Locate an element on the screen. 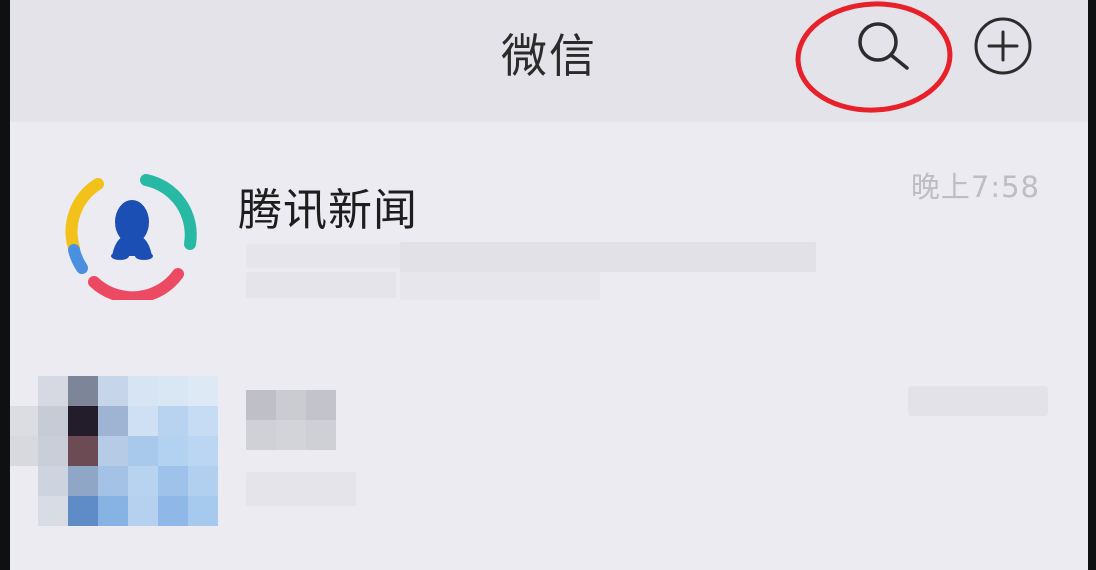  chat-name: 腾讯新闻 is located at coordinates (328, 210).